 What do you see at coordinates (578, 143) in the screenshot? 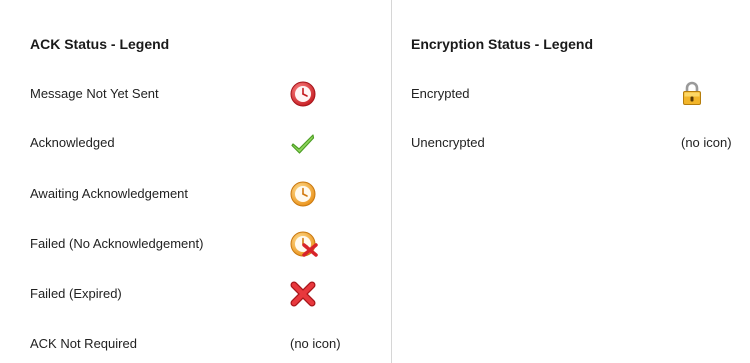
I see `legend-row-unencrypted: Unencrypted (no icon)` at bounding box center [578, 143].